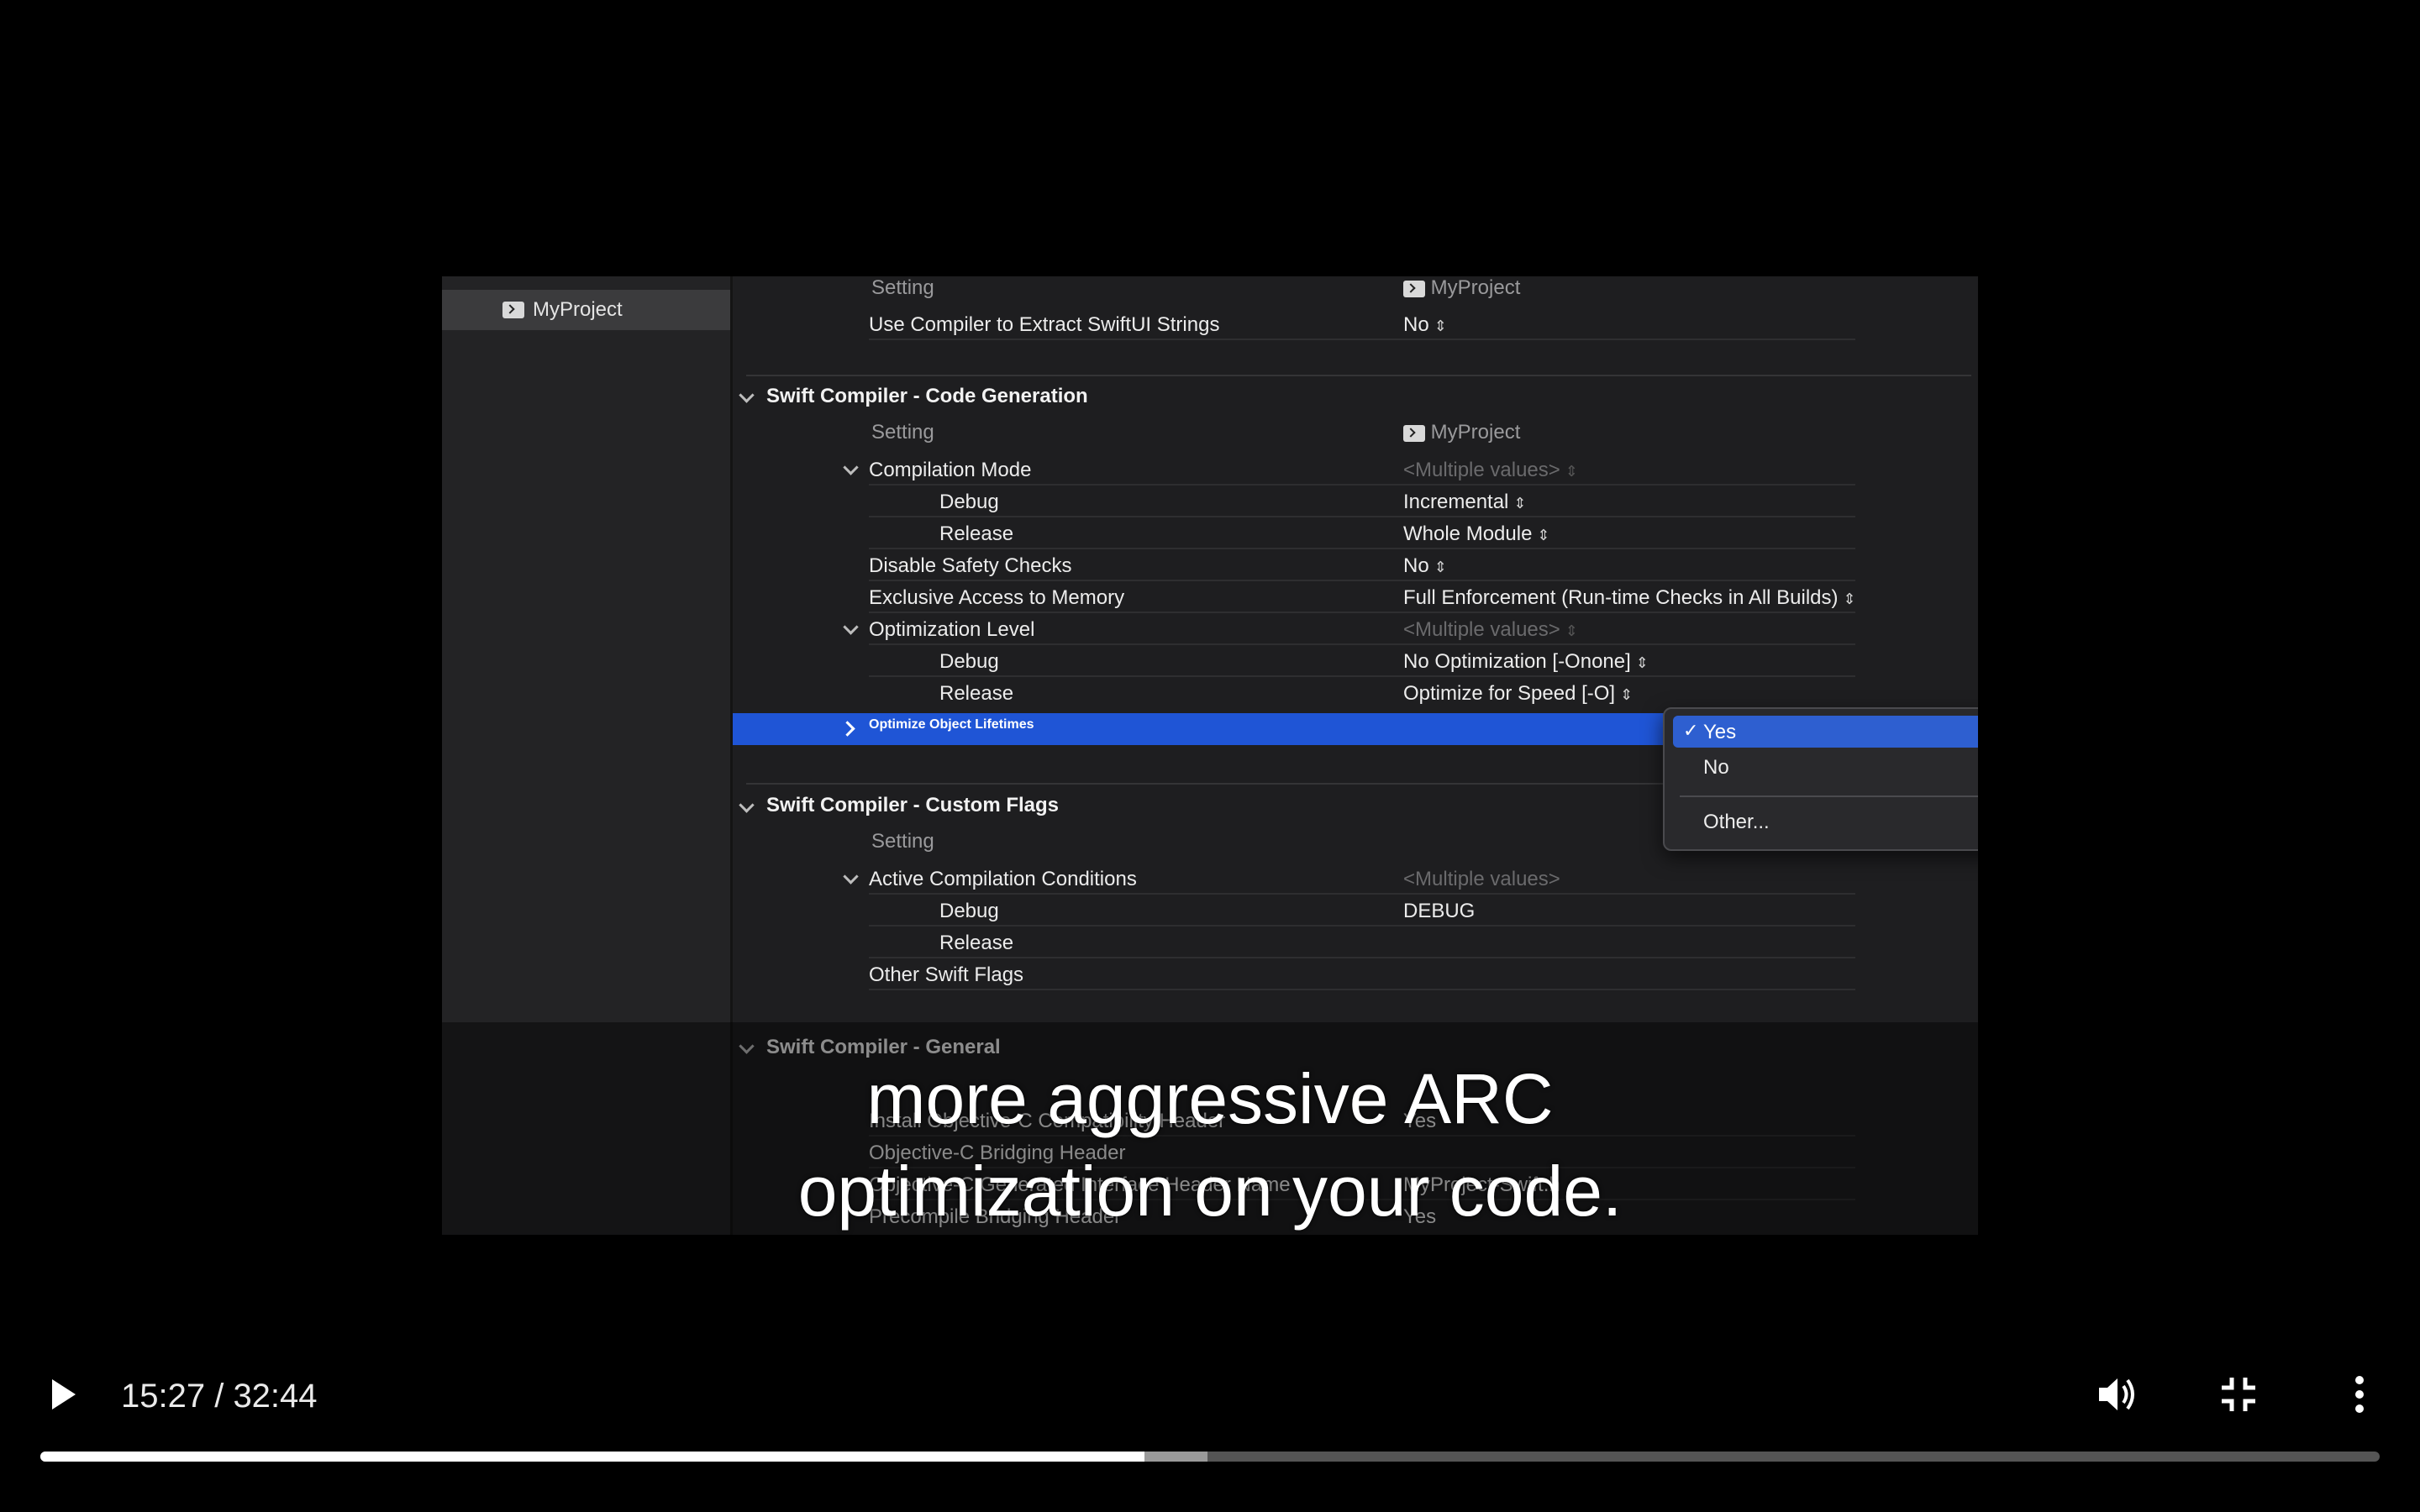 This screenshot has width=2420, height=1512. I want to click on volume-button, so click(2117, 1394).